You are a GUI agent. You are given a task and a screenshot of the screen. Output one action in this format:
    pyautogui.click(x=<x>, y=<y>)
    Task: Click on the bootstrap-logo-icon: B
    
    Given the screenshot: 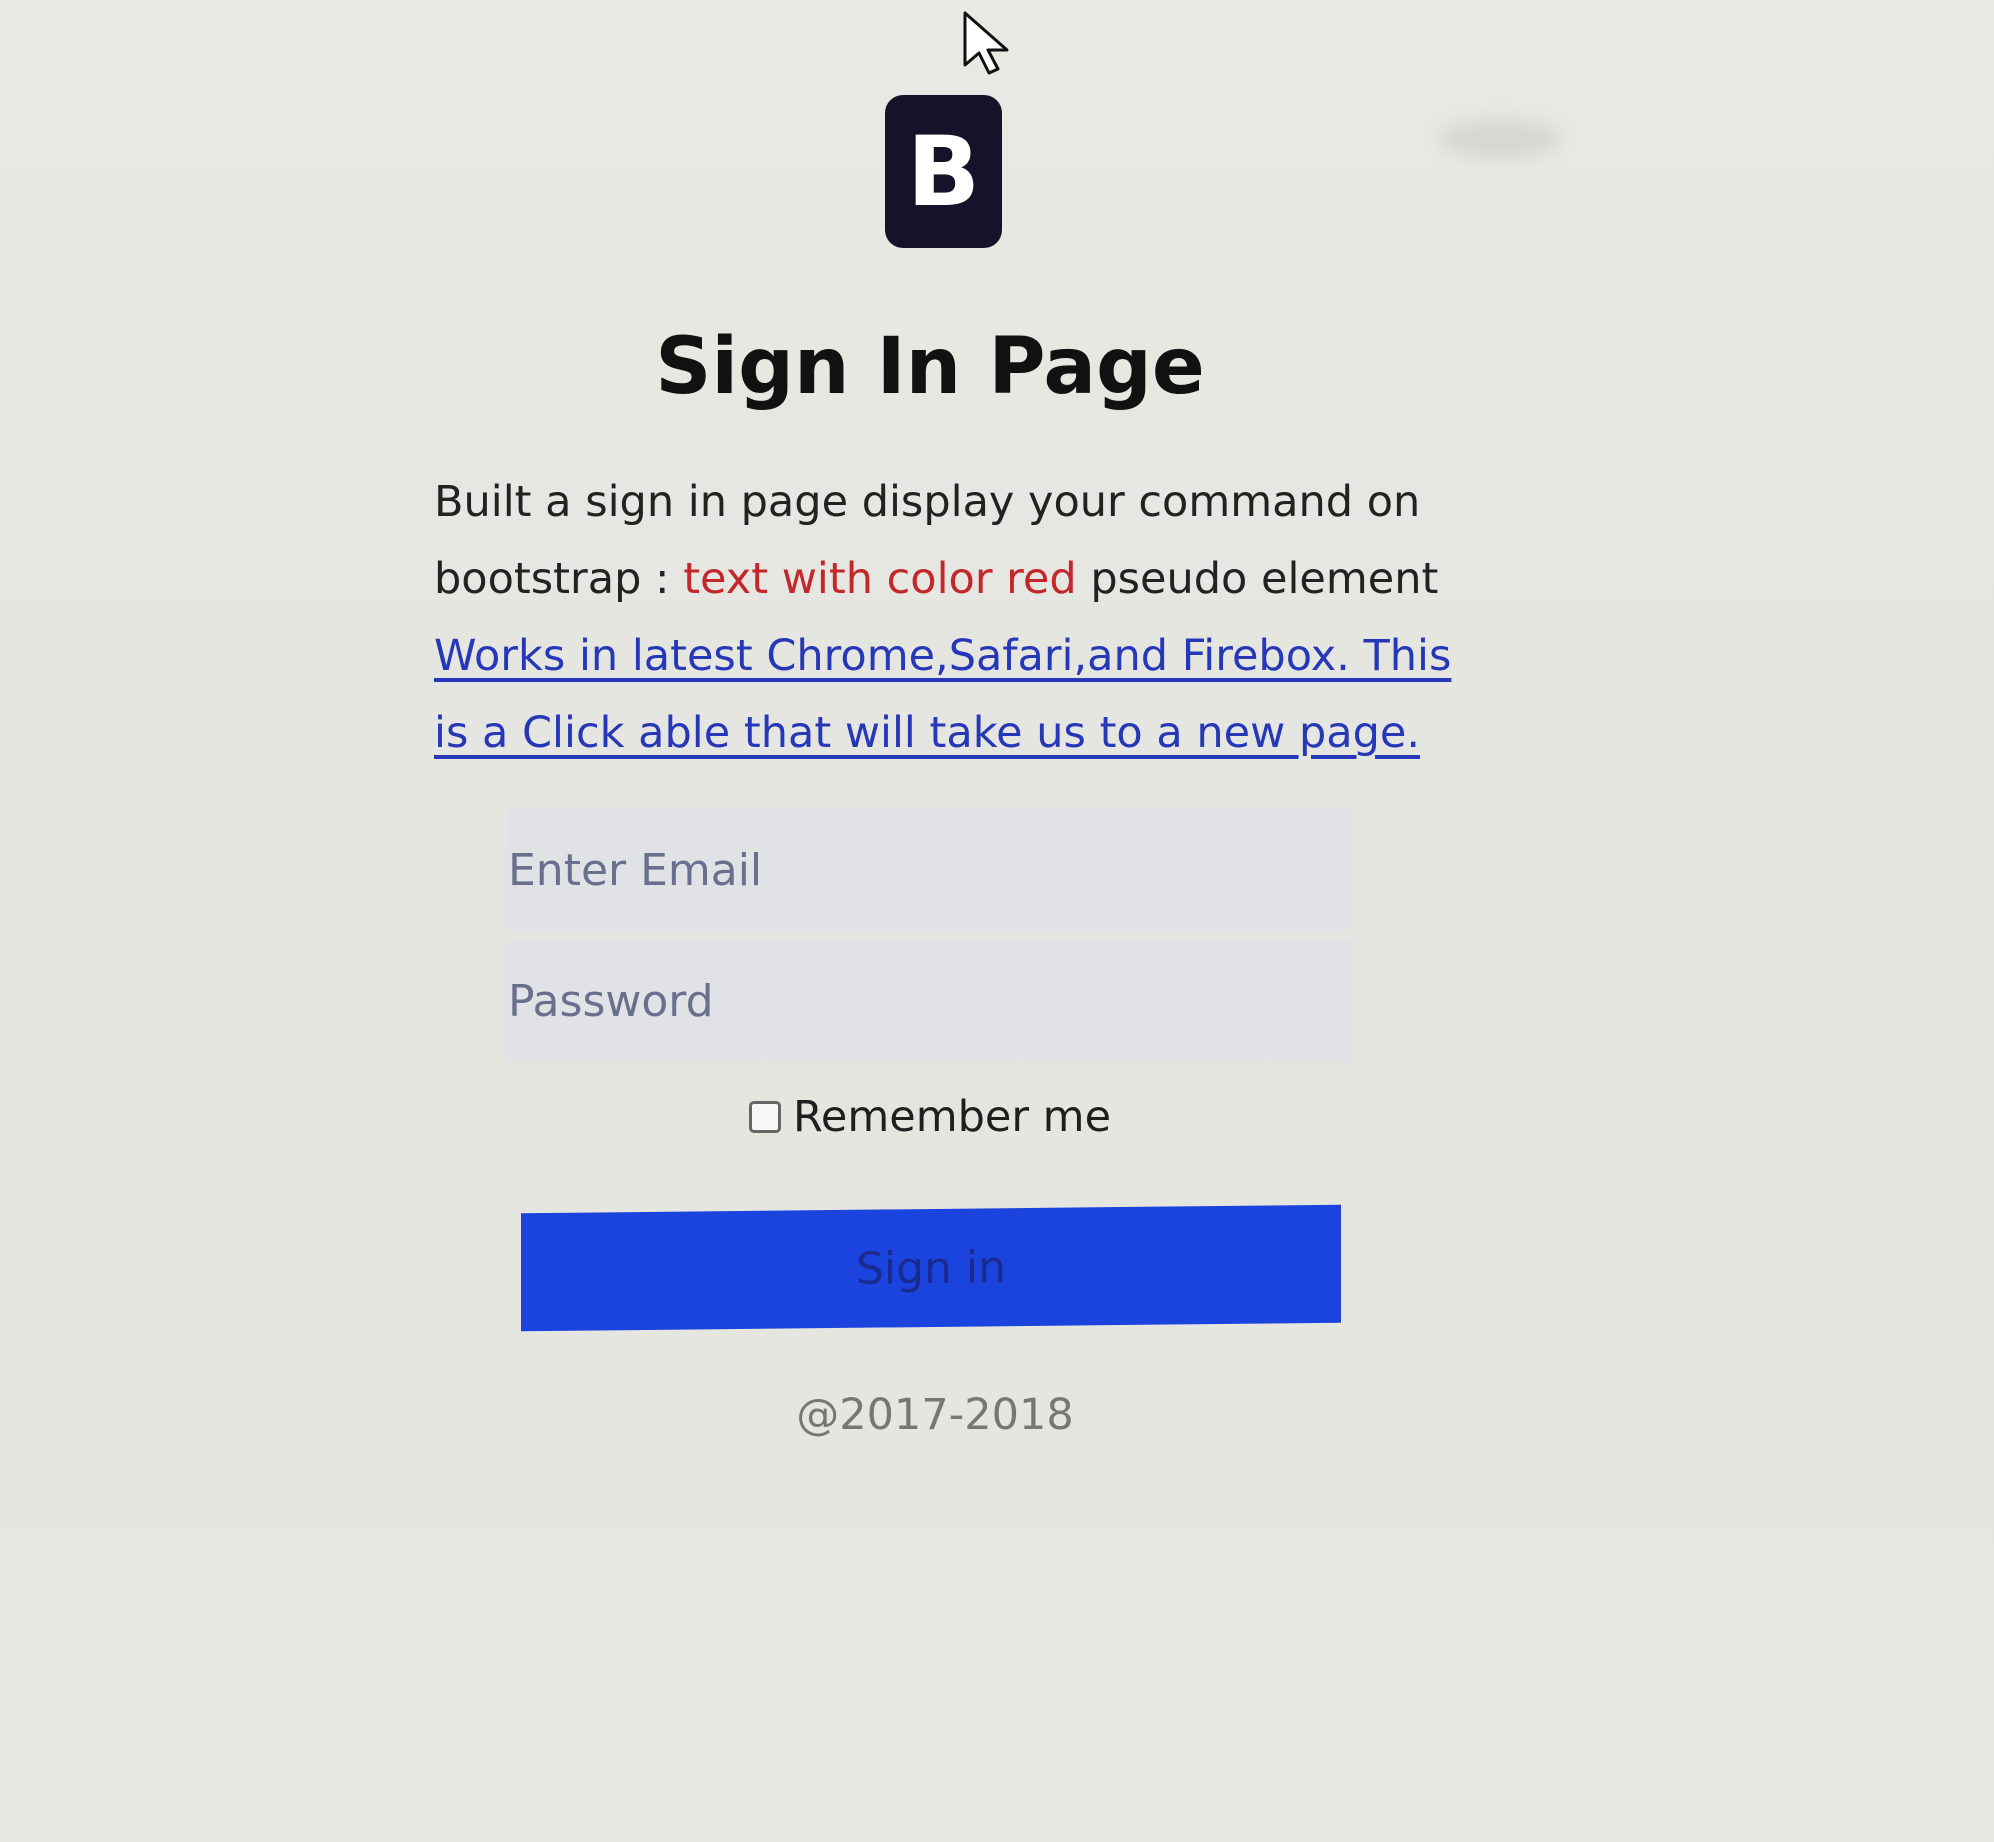 What is the action you would take?
    pyautogui.click(x=943, y=171)
    